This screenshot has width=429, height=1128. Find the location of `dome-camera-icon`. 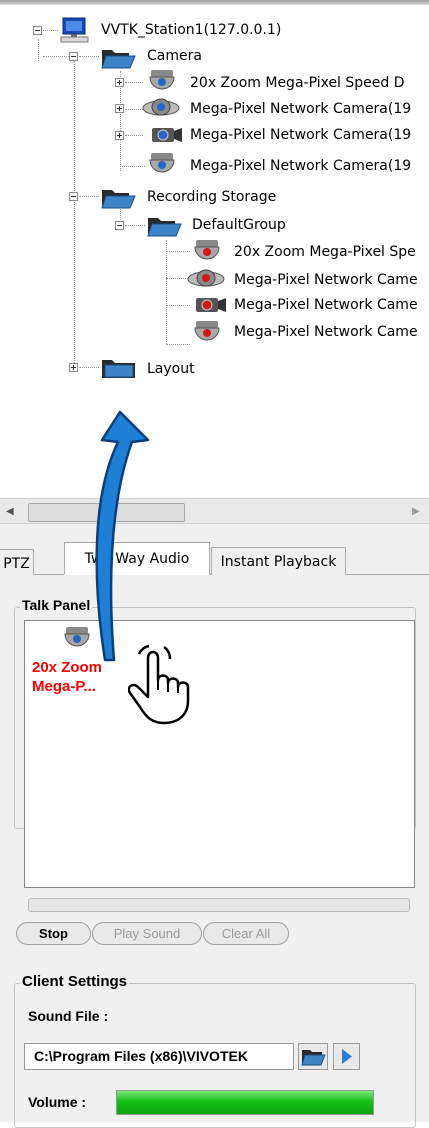

dome-camera-icon is located at coordinates (161, 110).